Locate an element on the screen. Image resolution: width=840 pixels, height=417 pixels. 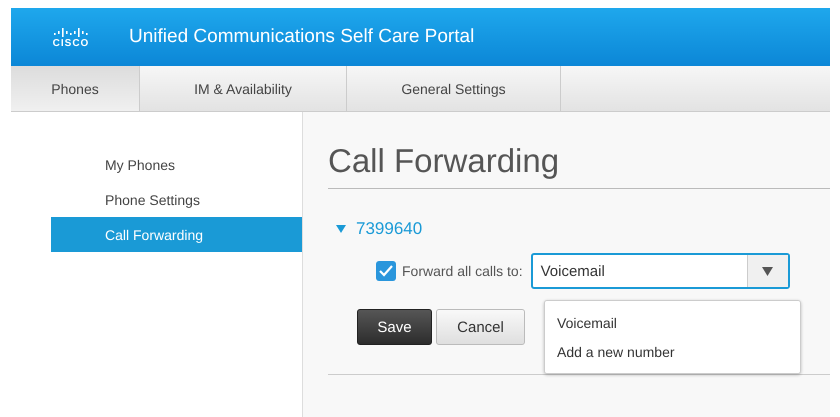
dropdown-option: Add a new number is located at coordinates (672, 352).